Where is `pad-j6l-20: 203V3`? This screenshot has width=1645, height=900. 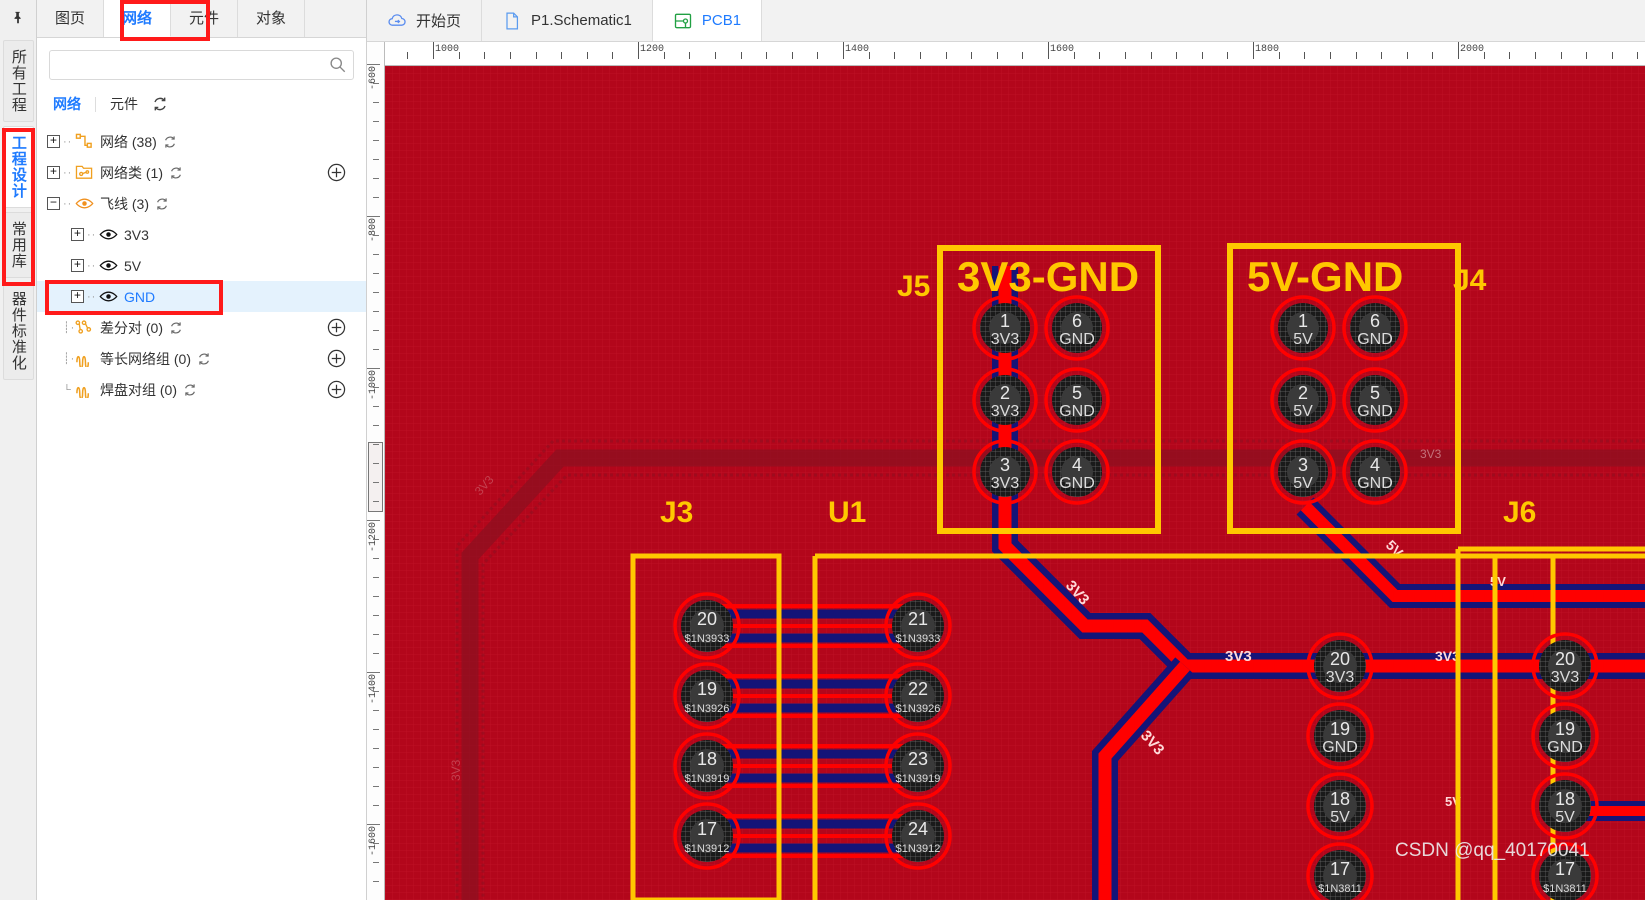 pad-j6l-20: 203V3 is located at coordinates (1340, 666).